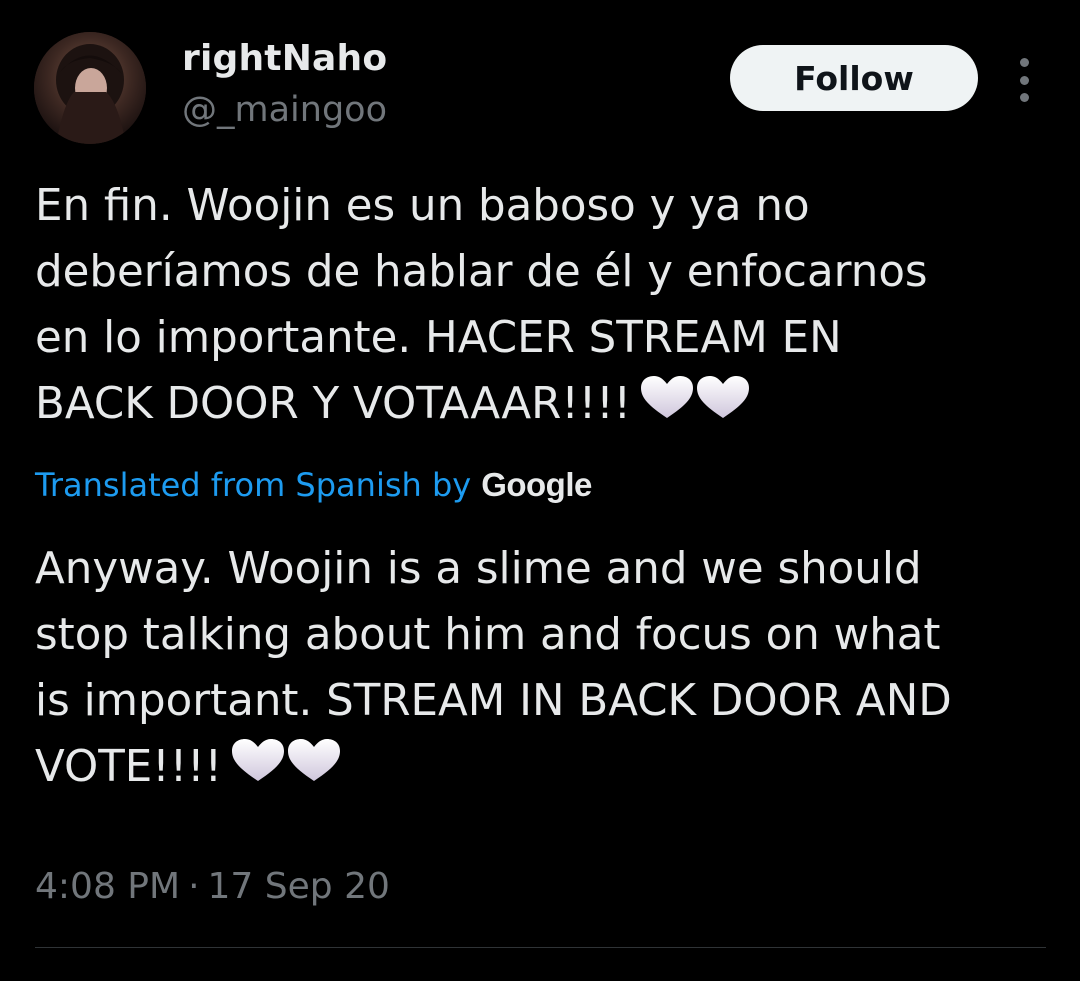 The height and width of the screenshot is (981, 1080). I want to click on translated-text-line: stop talking about him and focus on what, so click(488, 635).